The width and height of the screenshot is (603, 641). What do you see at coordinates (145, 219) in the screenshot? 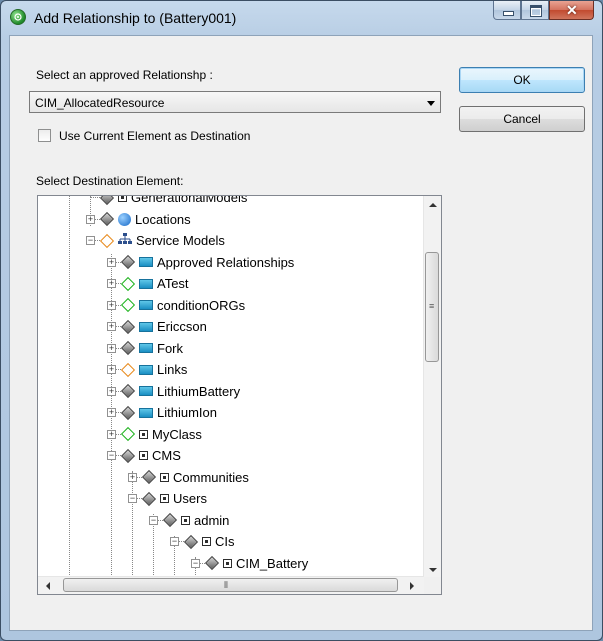
I see `tree-item-locations: Locations` at bounding box center [145, 219].